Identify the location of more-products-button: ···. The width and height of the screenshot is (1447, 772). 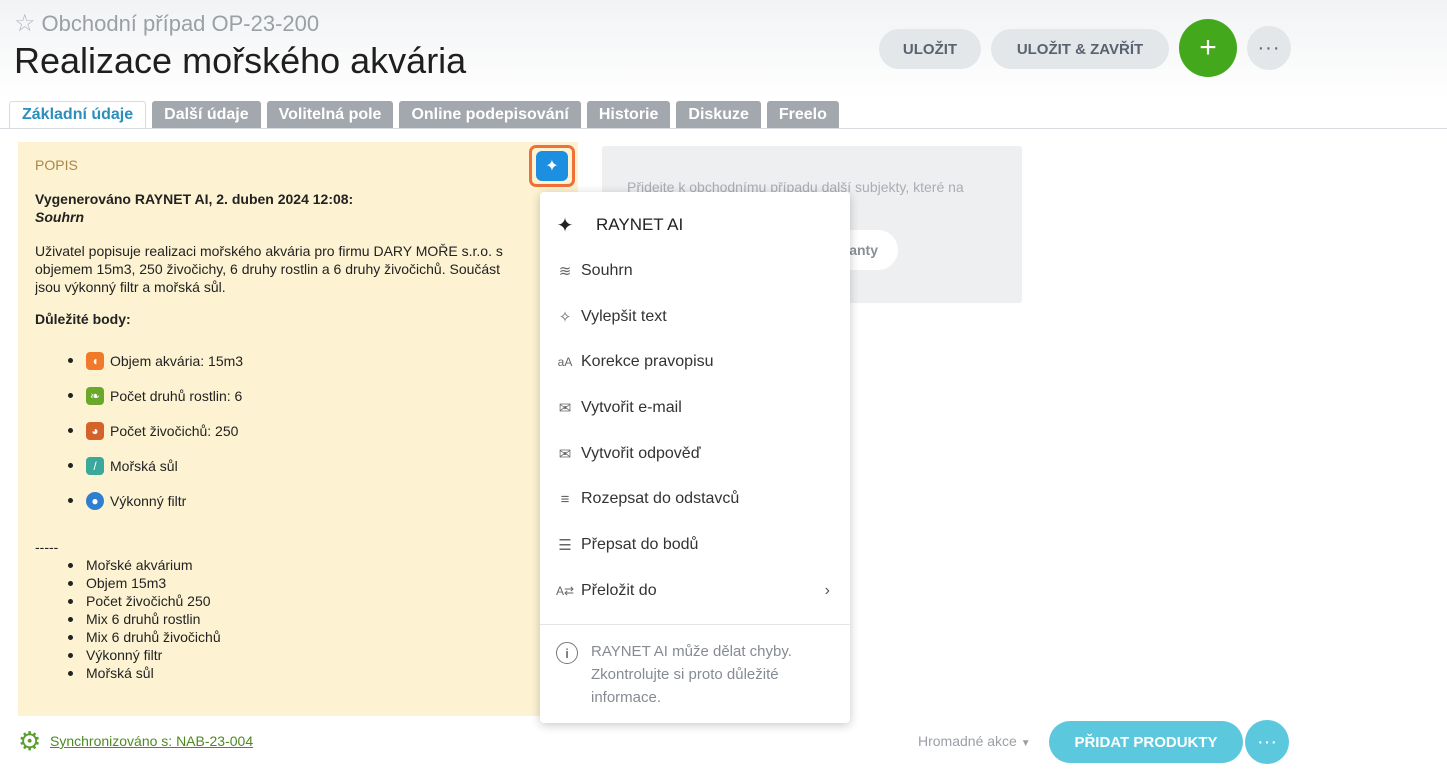
(1267, 742).